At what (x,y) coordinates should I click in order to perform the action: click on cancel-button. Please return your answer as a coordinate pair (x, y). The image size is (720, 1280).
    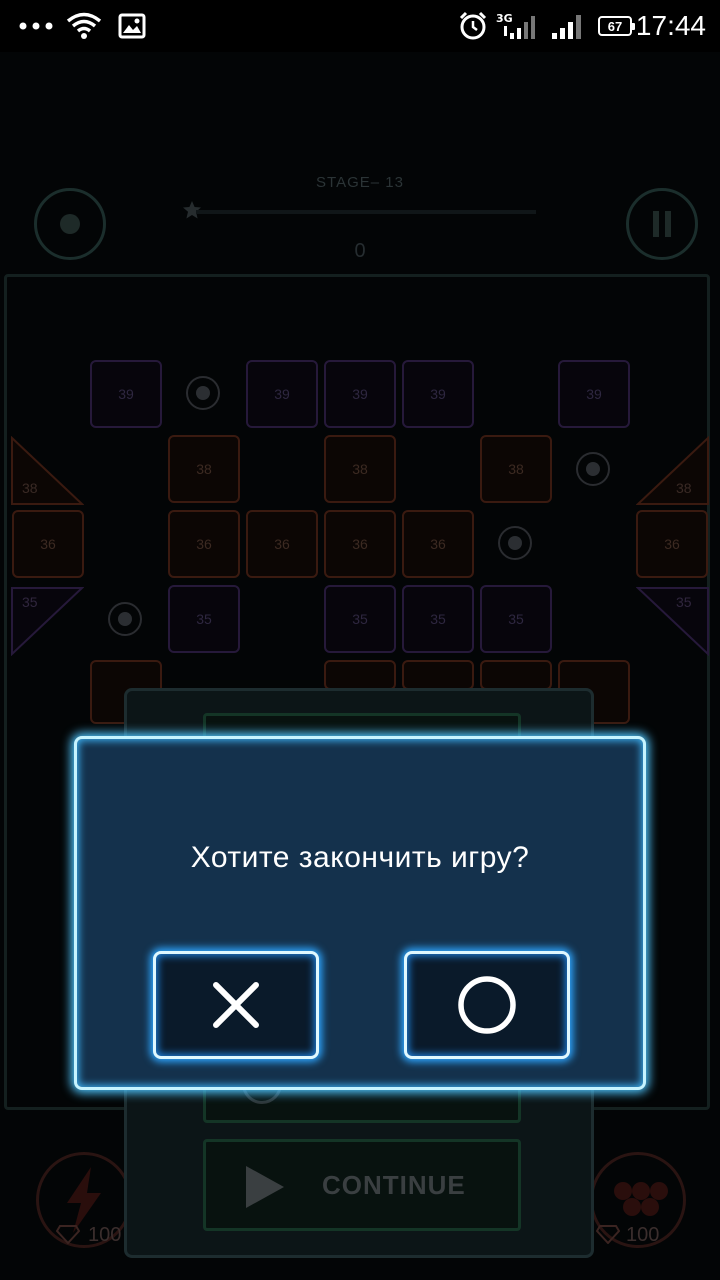
    Looking at the image, I should click on (236, 1005).